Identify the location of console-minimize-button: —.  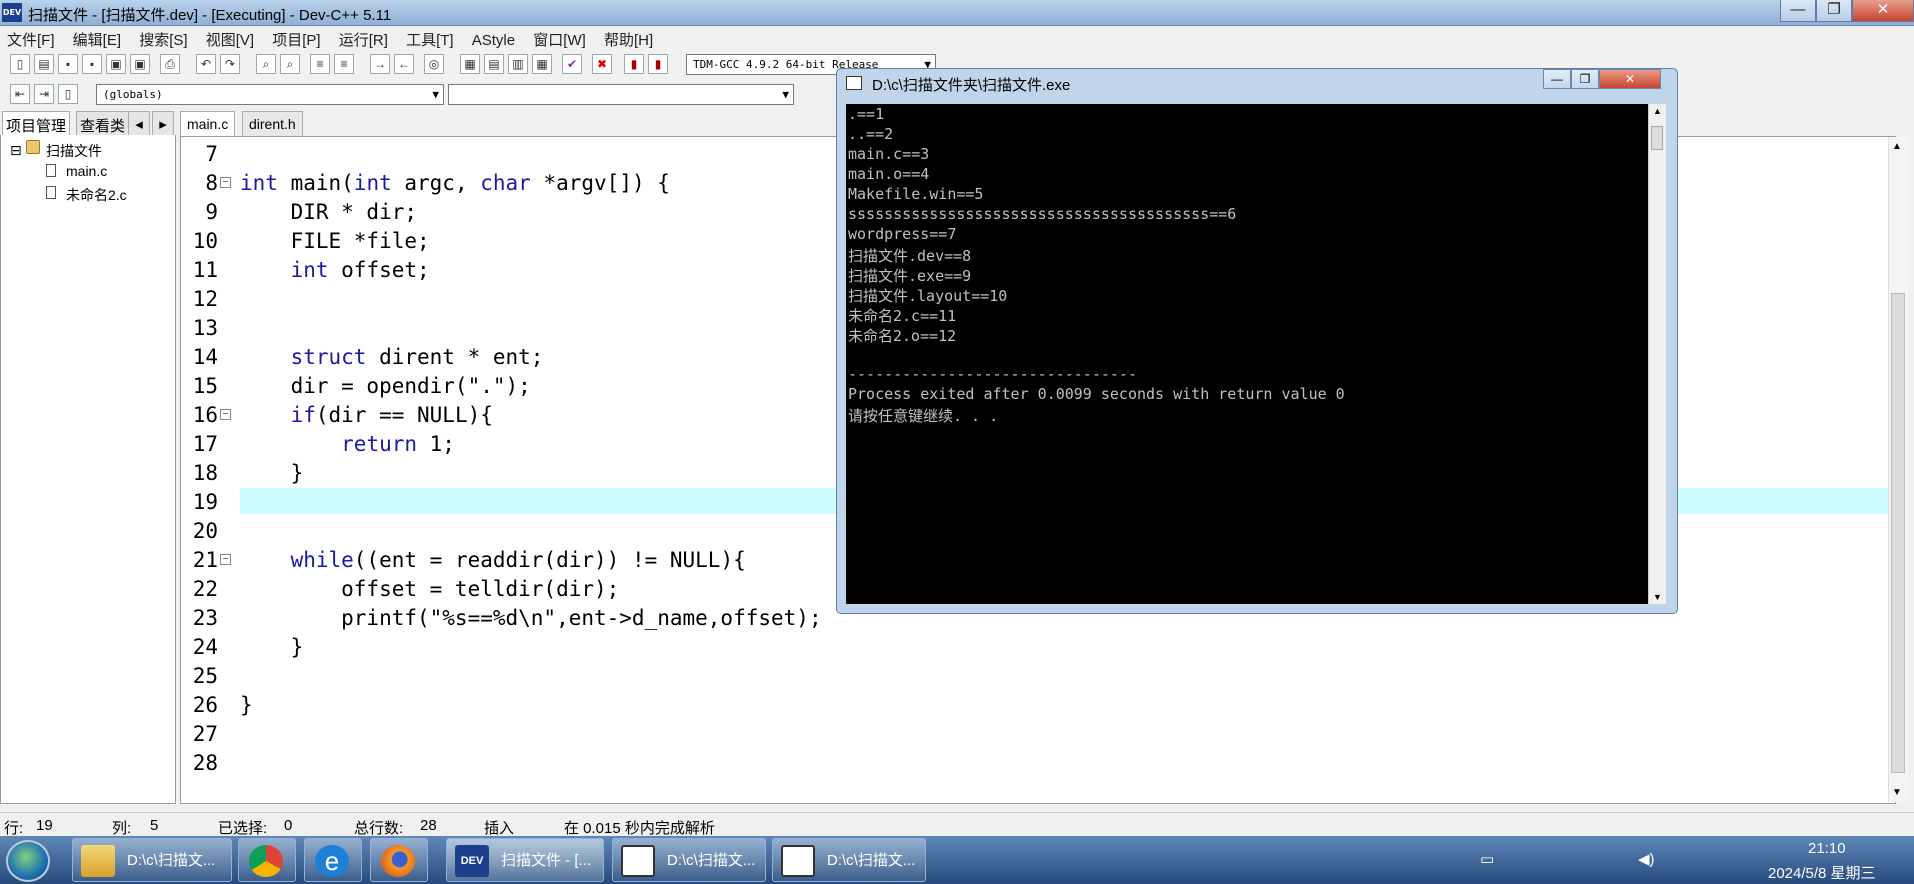
(1557, 79).